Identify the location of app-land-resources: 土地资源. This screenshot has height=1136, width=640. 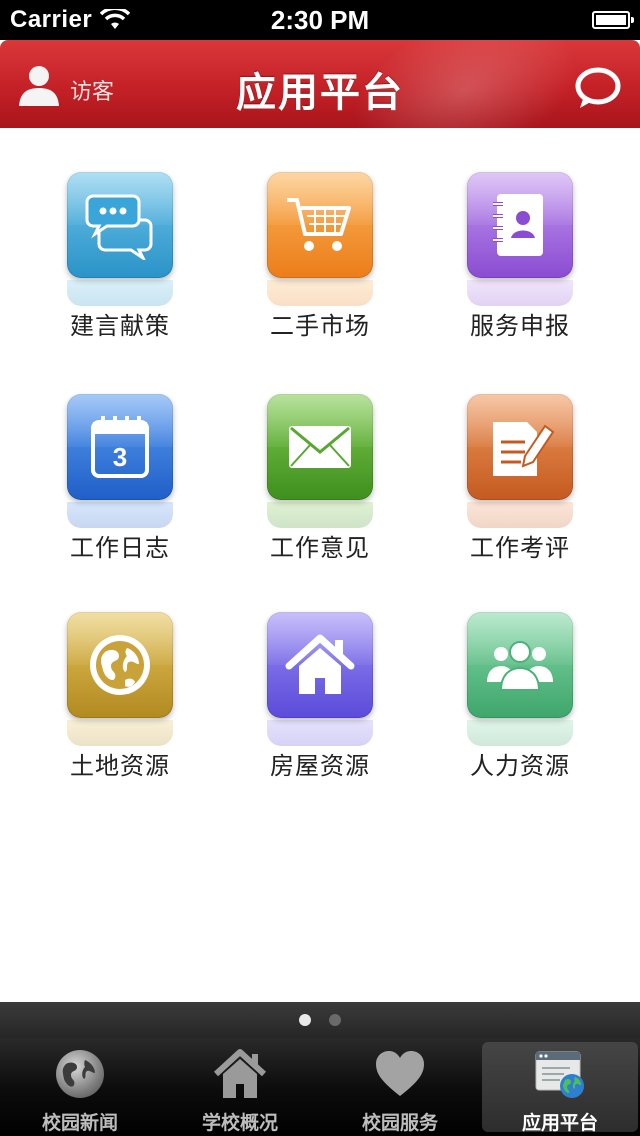
(120, 696).